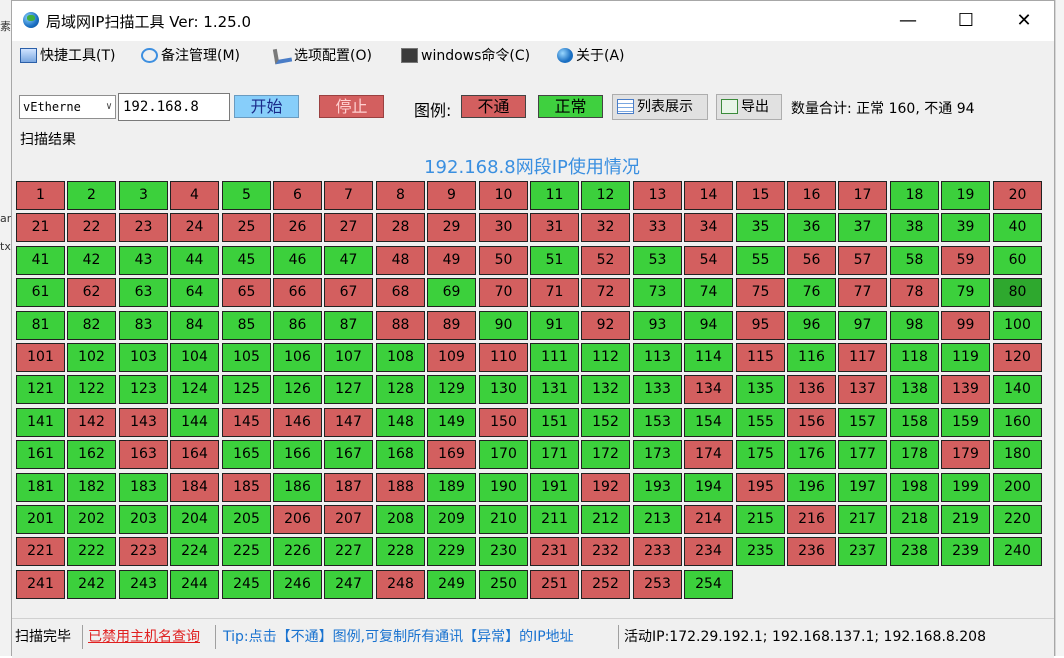 Image resolution: width=1064 pixels, height=658 pixels. I want to click on ip-cell-199: 199, so click(965, 487).